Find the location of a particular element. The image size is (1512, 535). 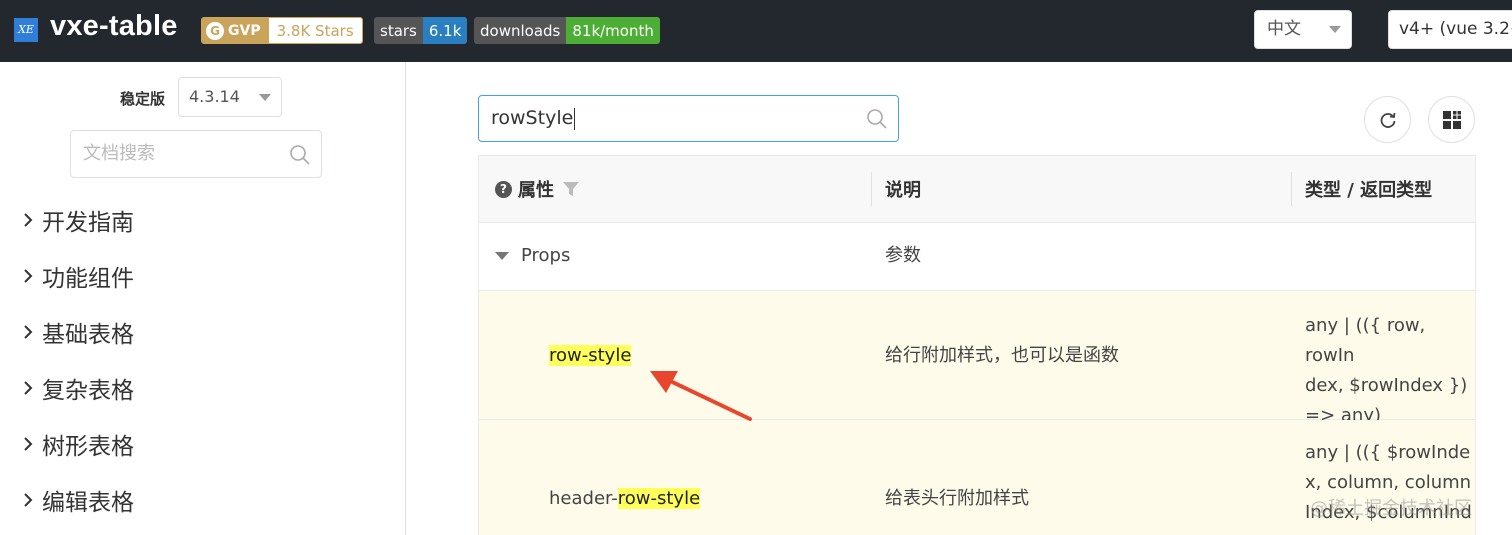

sidebar-item-components: 功能组件 is located at coordinates (75, 276).